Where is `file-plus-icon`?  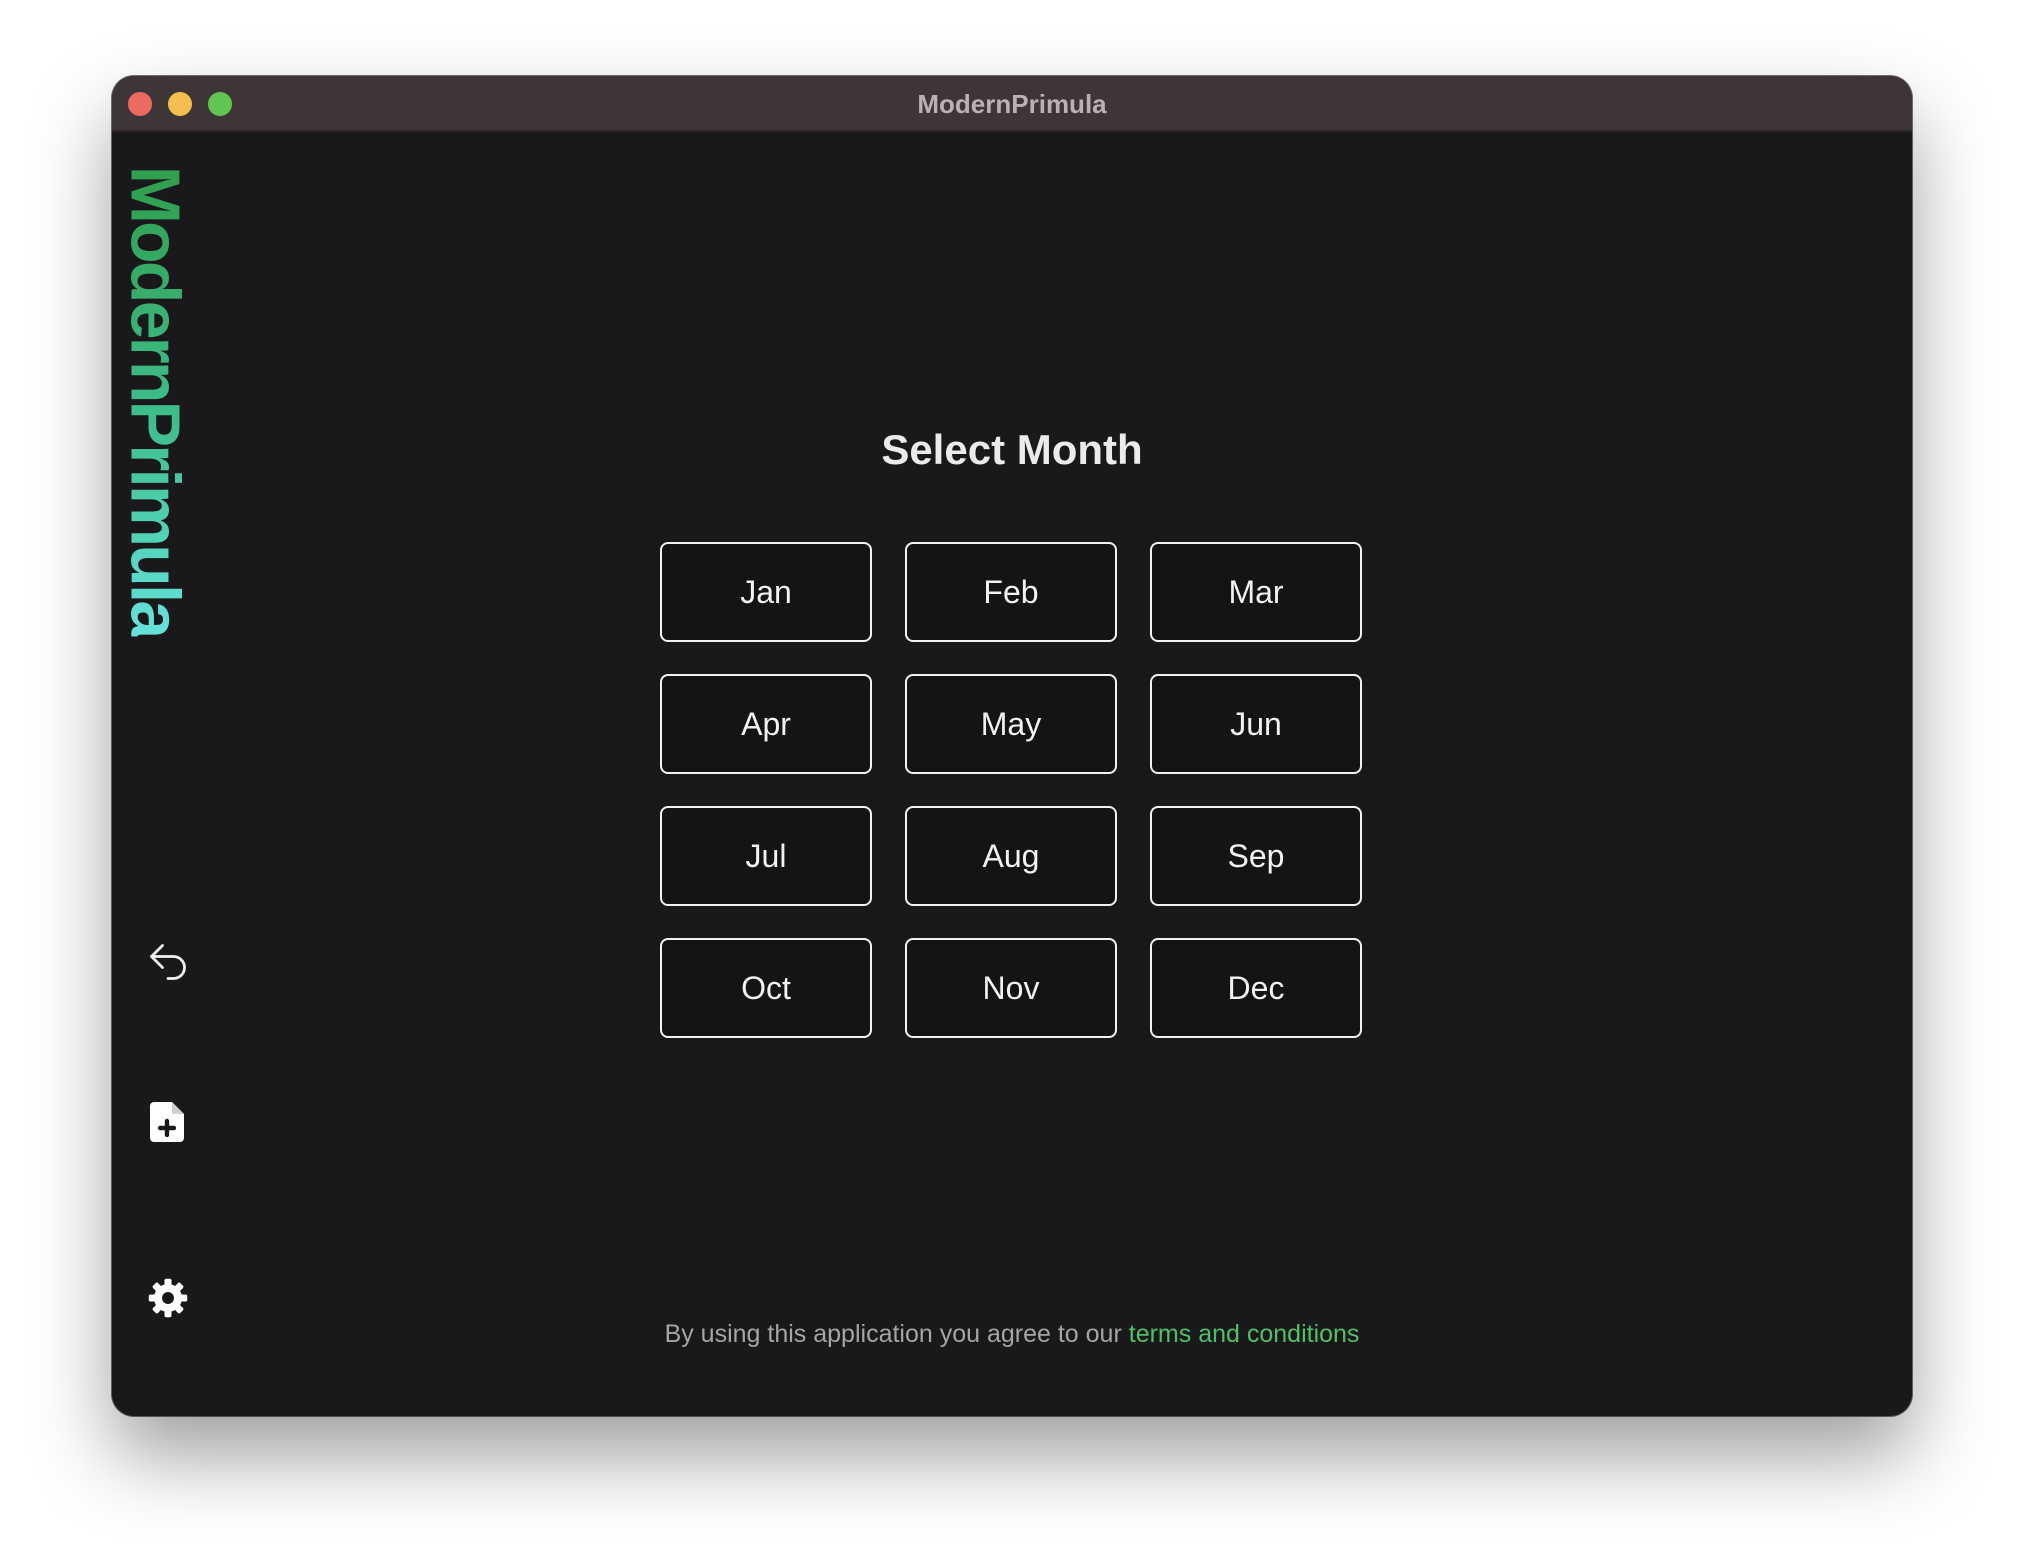
file-plus-icon is located at coordinates (167, 1122).